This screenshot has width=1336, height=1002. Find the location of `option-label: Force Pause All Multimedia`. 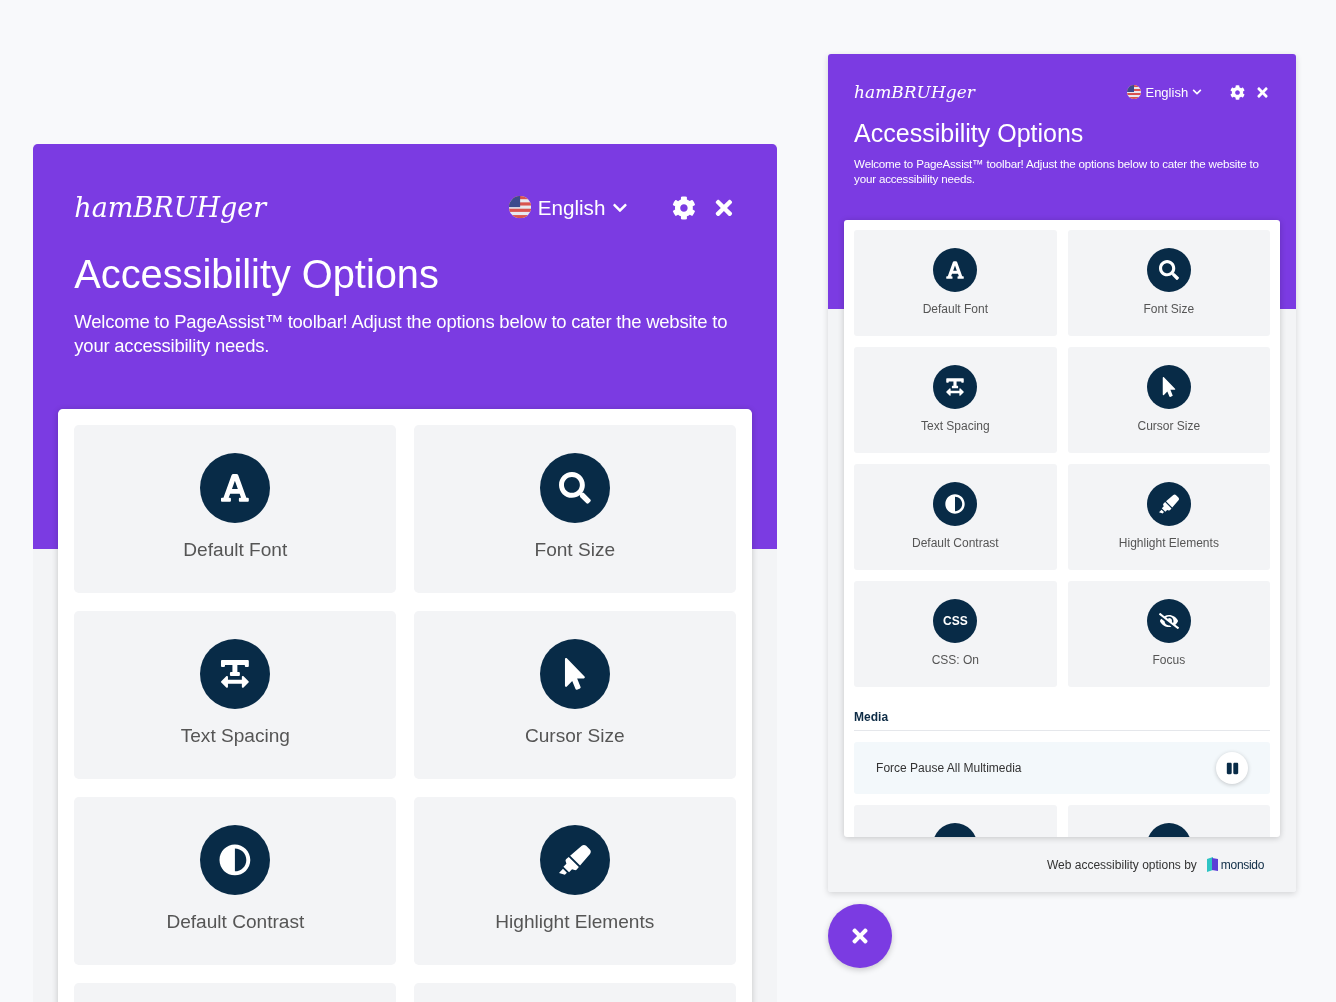

option-label: Force Pause All Multimedia is located at coordinates (949, 768).